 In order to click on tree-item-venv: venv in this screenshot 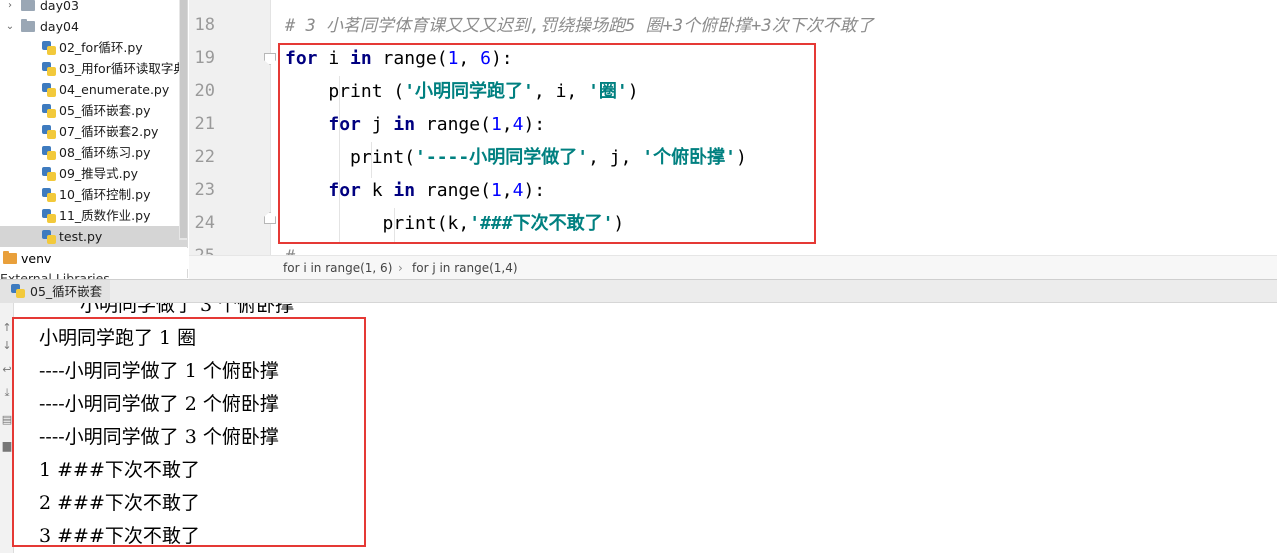, I will do `click(94, 258)`.